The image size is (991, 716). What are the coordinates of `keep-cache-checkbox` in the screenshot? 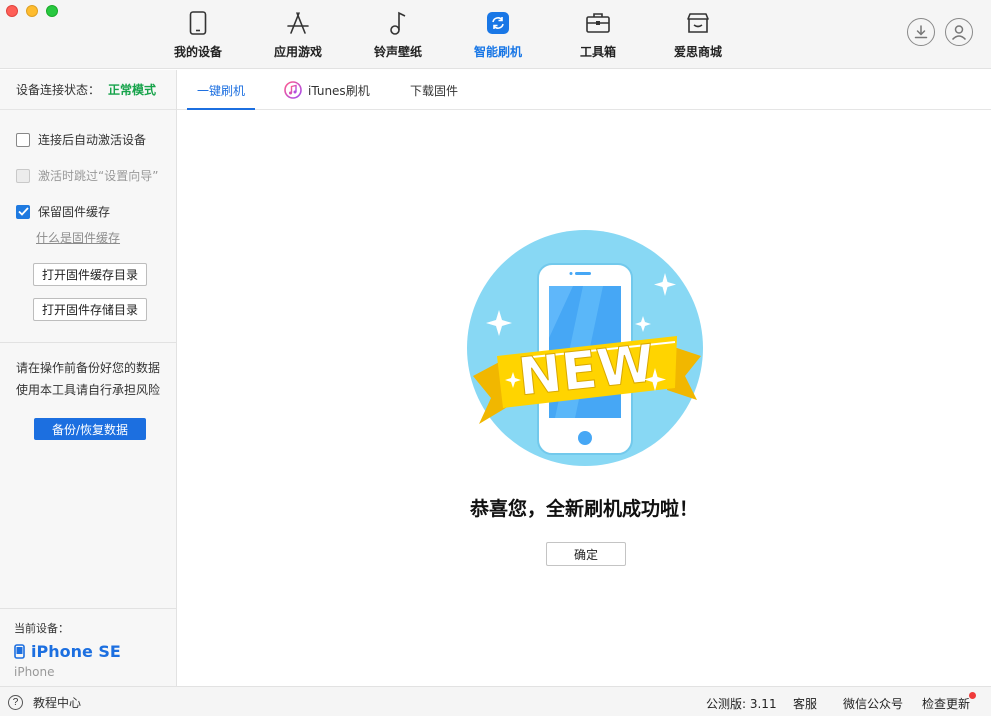 It's located at (23, 211).